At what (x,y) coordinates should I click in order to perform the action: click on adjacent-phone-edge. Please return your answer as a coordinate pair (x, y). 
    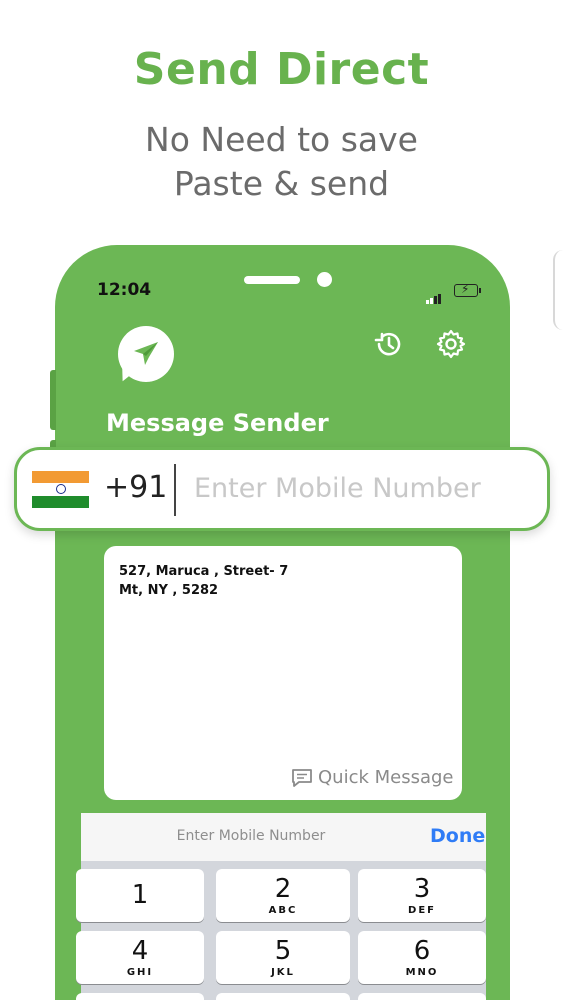
    Looking at the image, I should click on (558, 290).